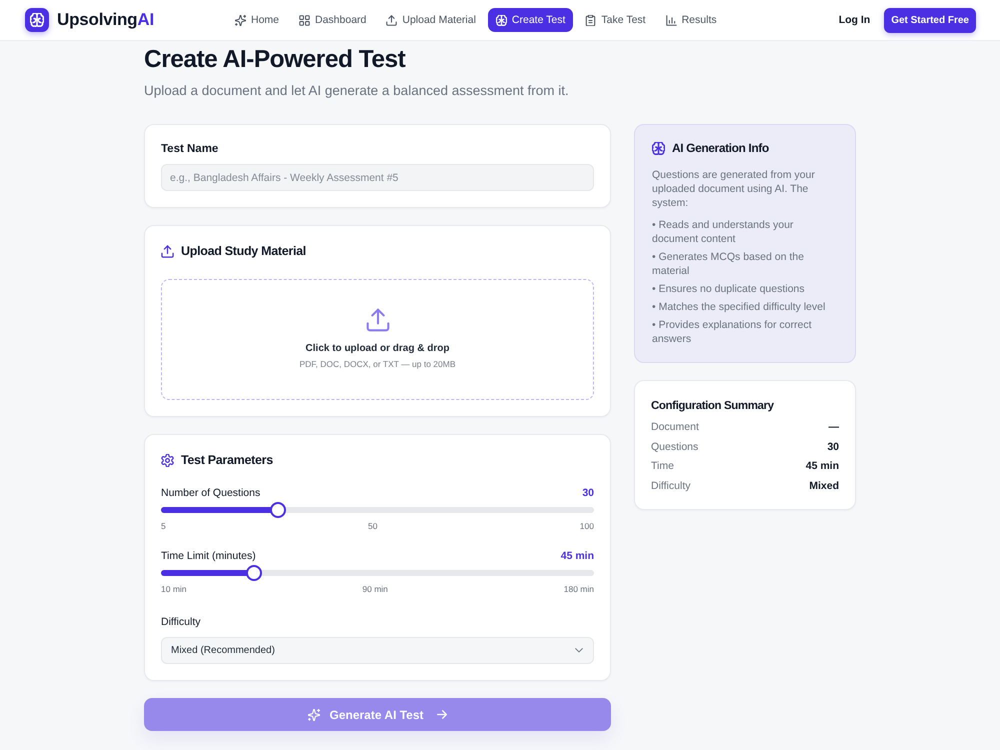 The image size is (1000, 750). What do you see at coordinates (256, 20) in the screenshot?
I see `nav-link: Home` at bounding box center [256, 20].